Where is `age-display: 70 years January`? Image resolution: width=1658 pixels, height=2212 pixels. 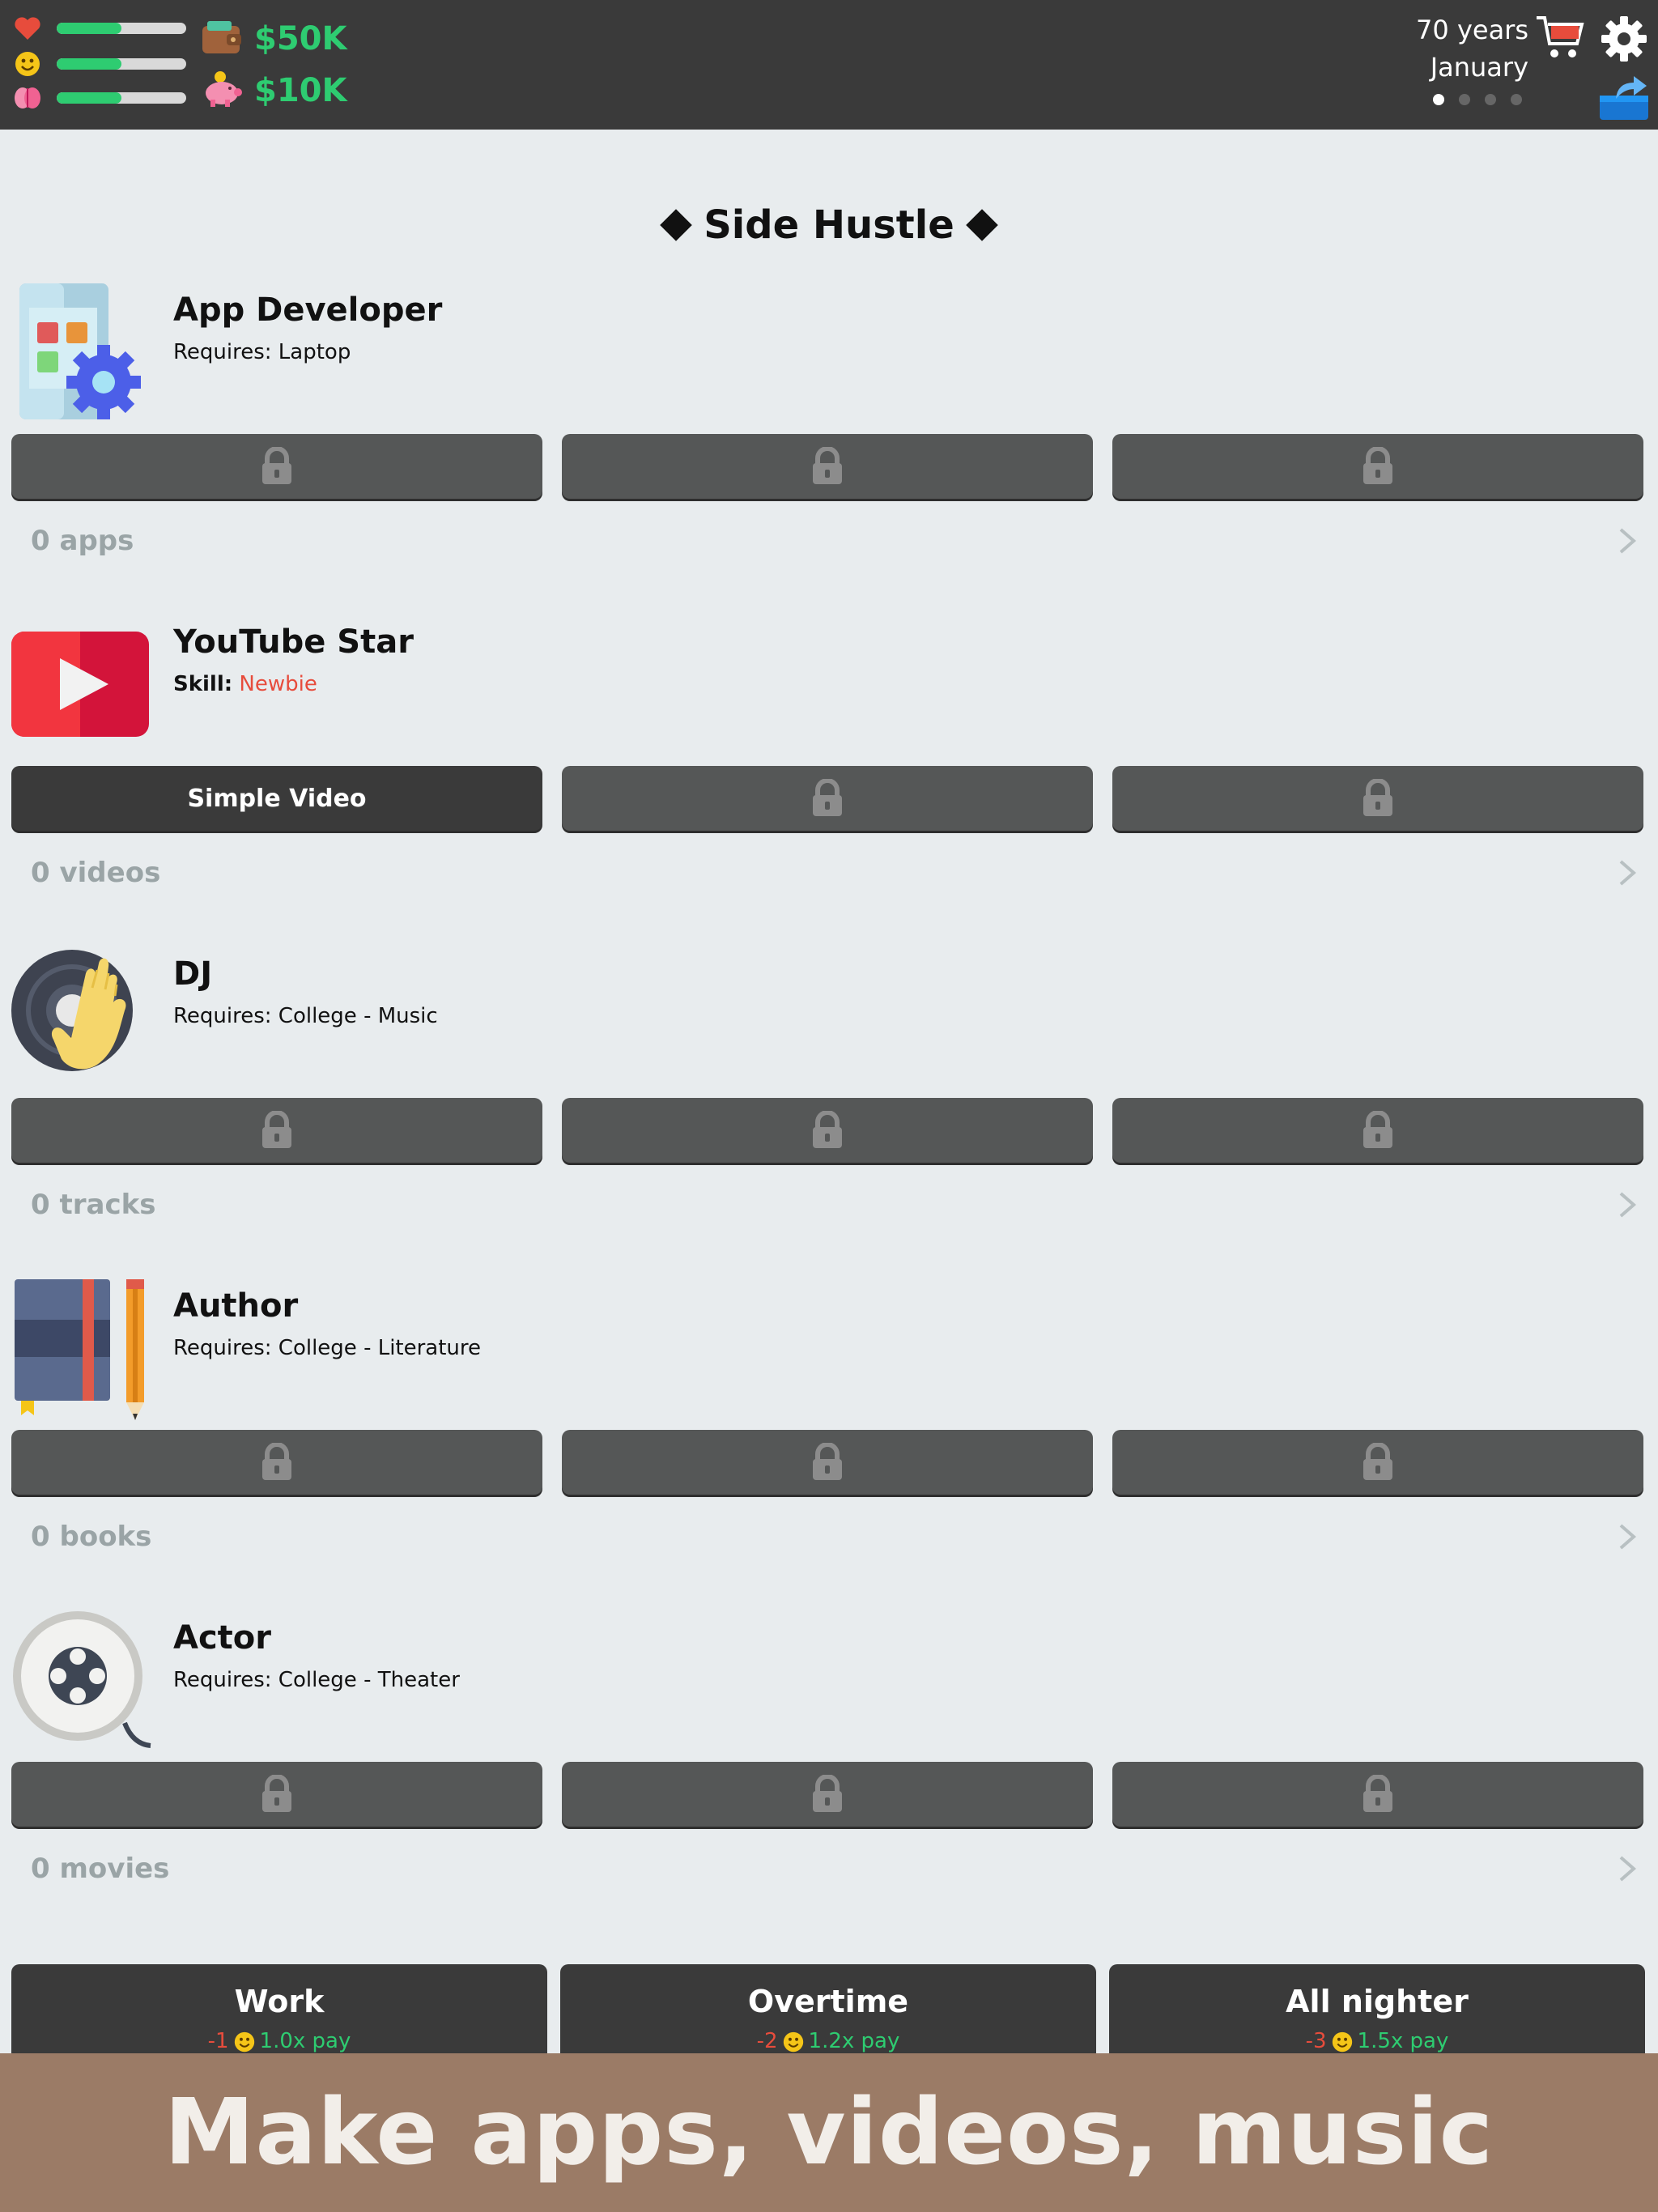 age-display: 70 years January is located at coordinates (1472, 49).